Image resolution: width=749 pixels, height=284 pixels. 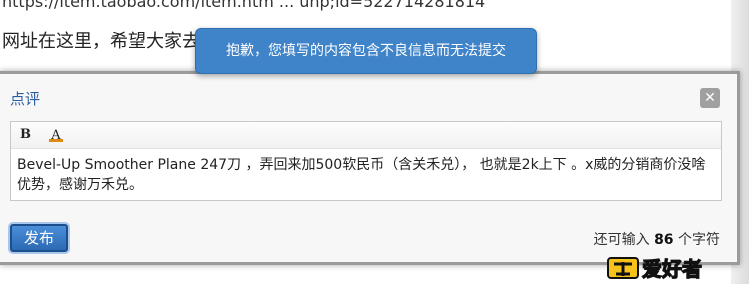 What do you see at coordinates (664, 240) in the screenshot?
I see `counter-count: 86` at bounding box center [664, 240].